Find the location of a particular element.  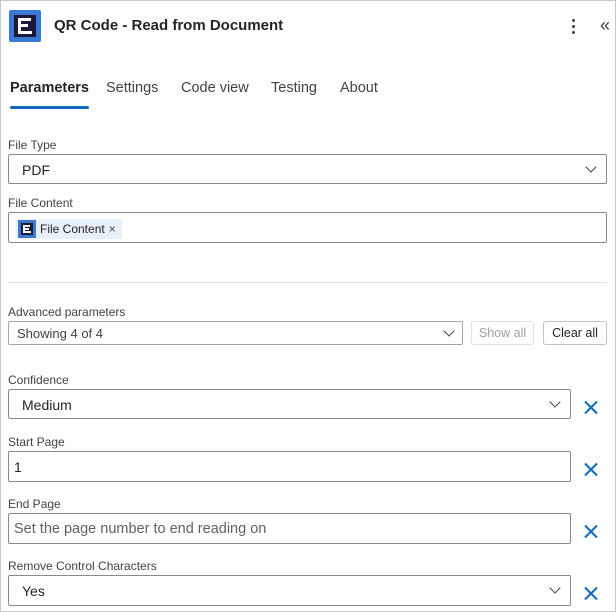

file-content-label: File Content is located at coordinates (40, 203).